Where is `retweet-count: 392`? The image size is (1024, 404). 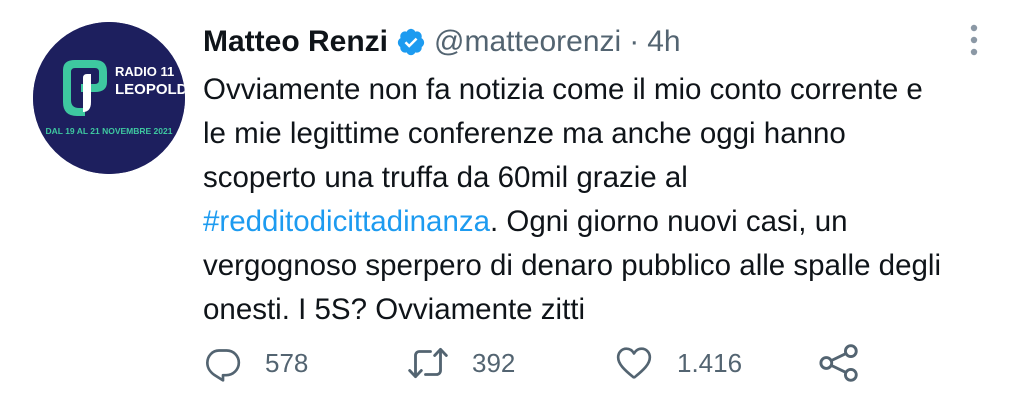 retweet-count: 392 is located at coordinates (494, 362).